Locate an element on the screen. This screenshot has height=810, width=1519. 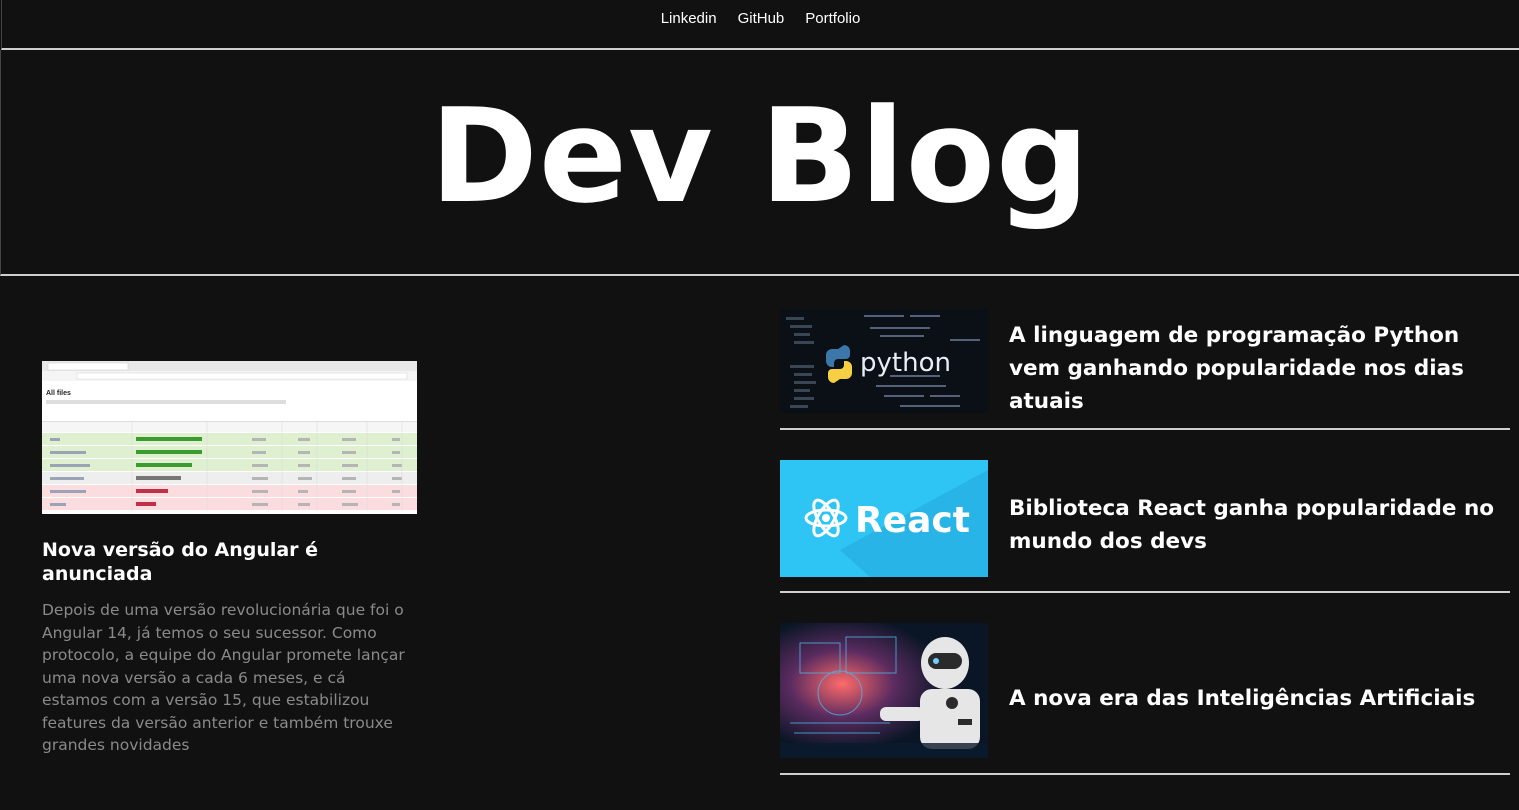
post-thumbnail-react: React is located at coordinates (884, 518).